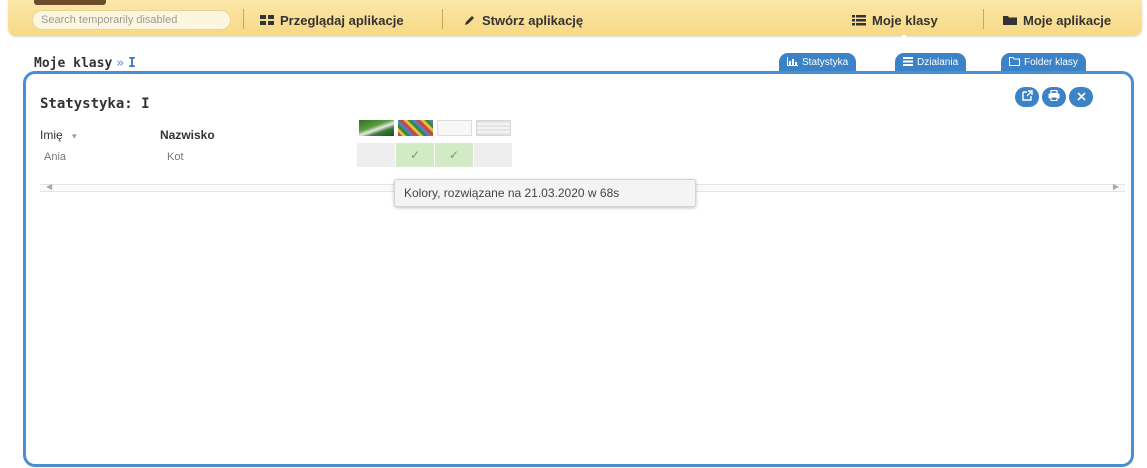 The width and height of the screenshot is (1147, 468). What do you see at coordinates (55, 157) in the screenshot?
I see `cell-first-name: Ania` at bounding box center [55, 157].